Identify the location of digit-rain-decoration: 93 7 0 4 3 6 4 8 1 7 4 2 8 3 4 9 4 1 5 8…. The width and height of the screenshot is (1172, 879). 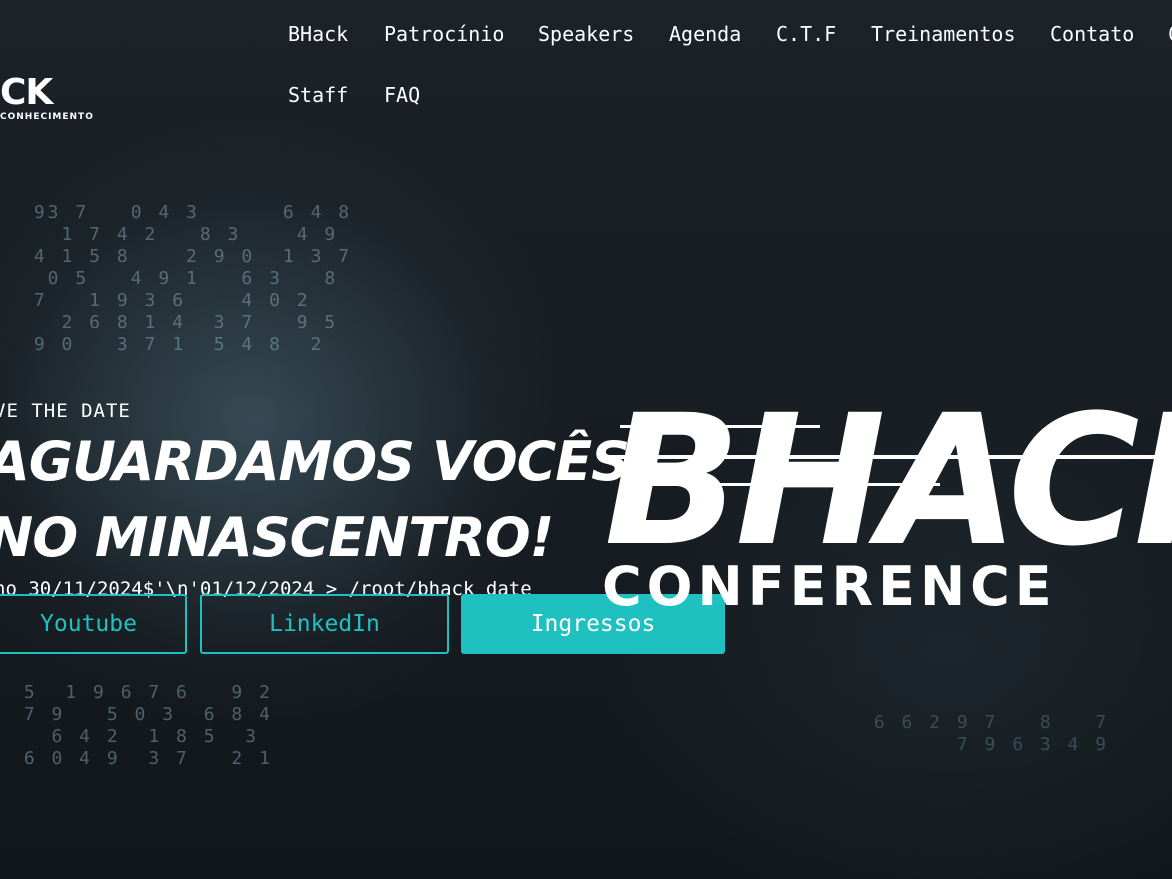
(193, 278).